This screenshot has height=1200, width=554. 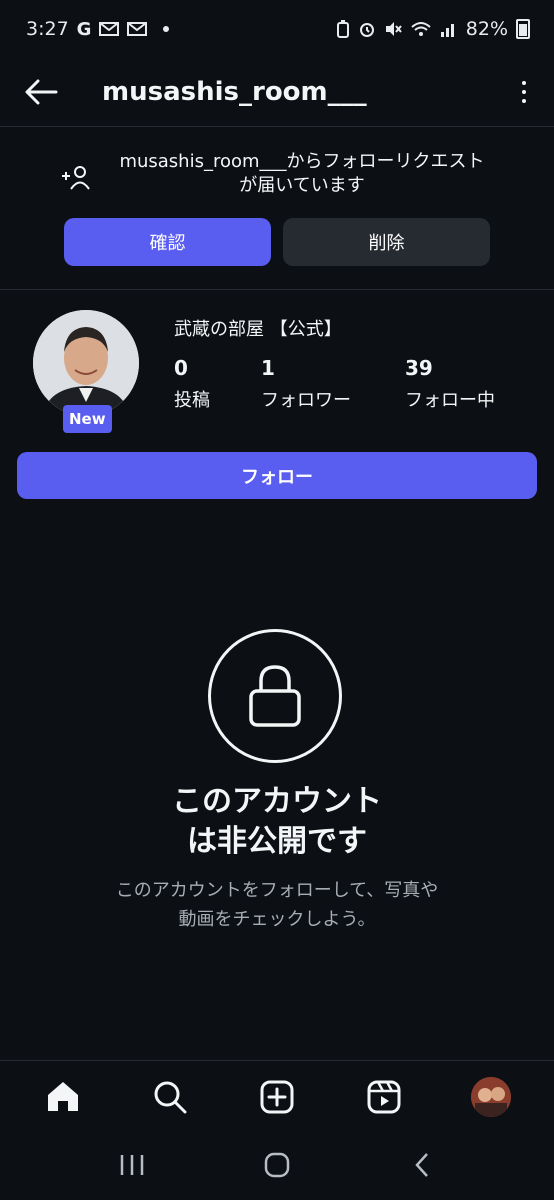 What do you see at coordinates (450, 384) in the screenshot?
I see `stat-following: 39 フォロー中` at bounding box center [450, 384].